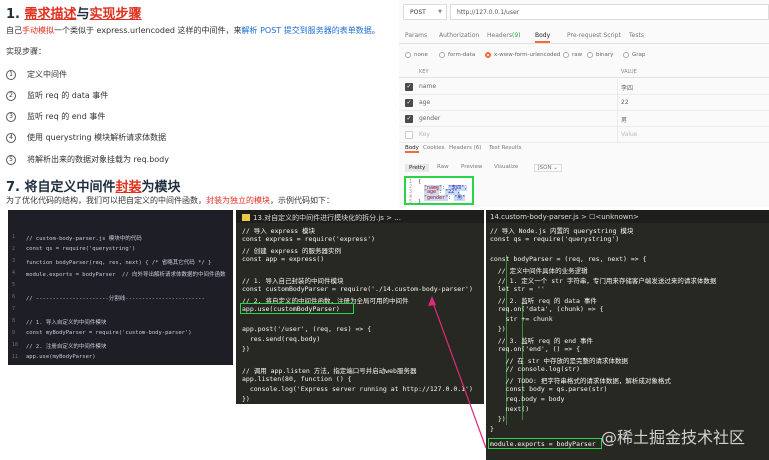  I want to click on response-tabs: Body Cookies Headers (6) Test Results, so click(584, 150).